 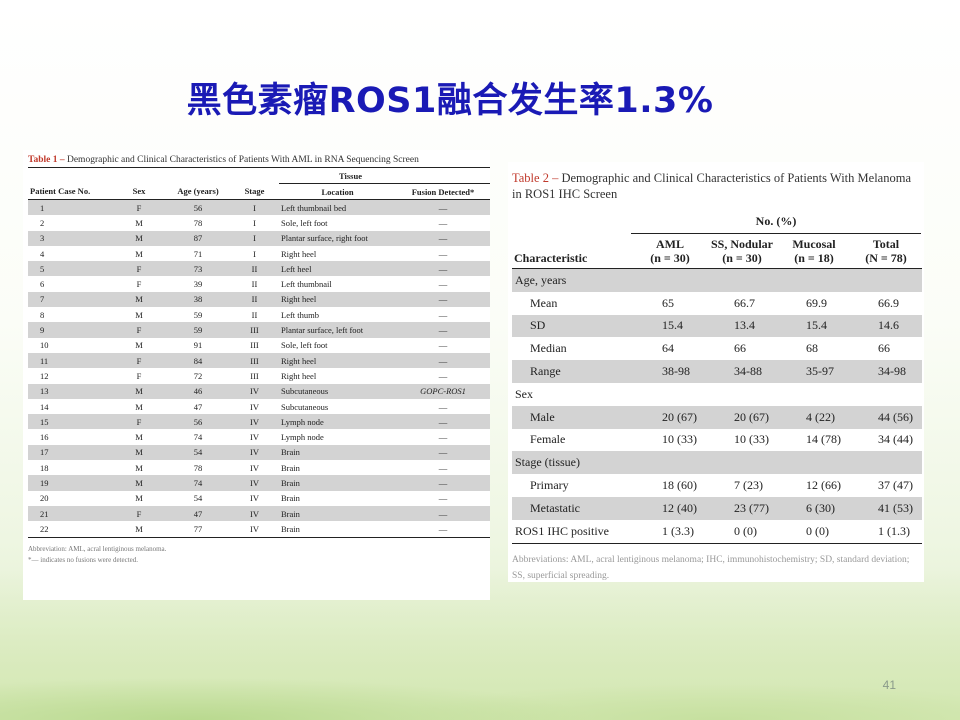 What do you see at coordinates (668, 302) in the screenshot?
I see `cell-aml: 65` at bounding box center [668, 302].